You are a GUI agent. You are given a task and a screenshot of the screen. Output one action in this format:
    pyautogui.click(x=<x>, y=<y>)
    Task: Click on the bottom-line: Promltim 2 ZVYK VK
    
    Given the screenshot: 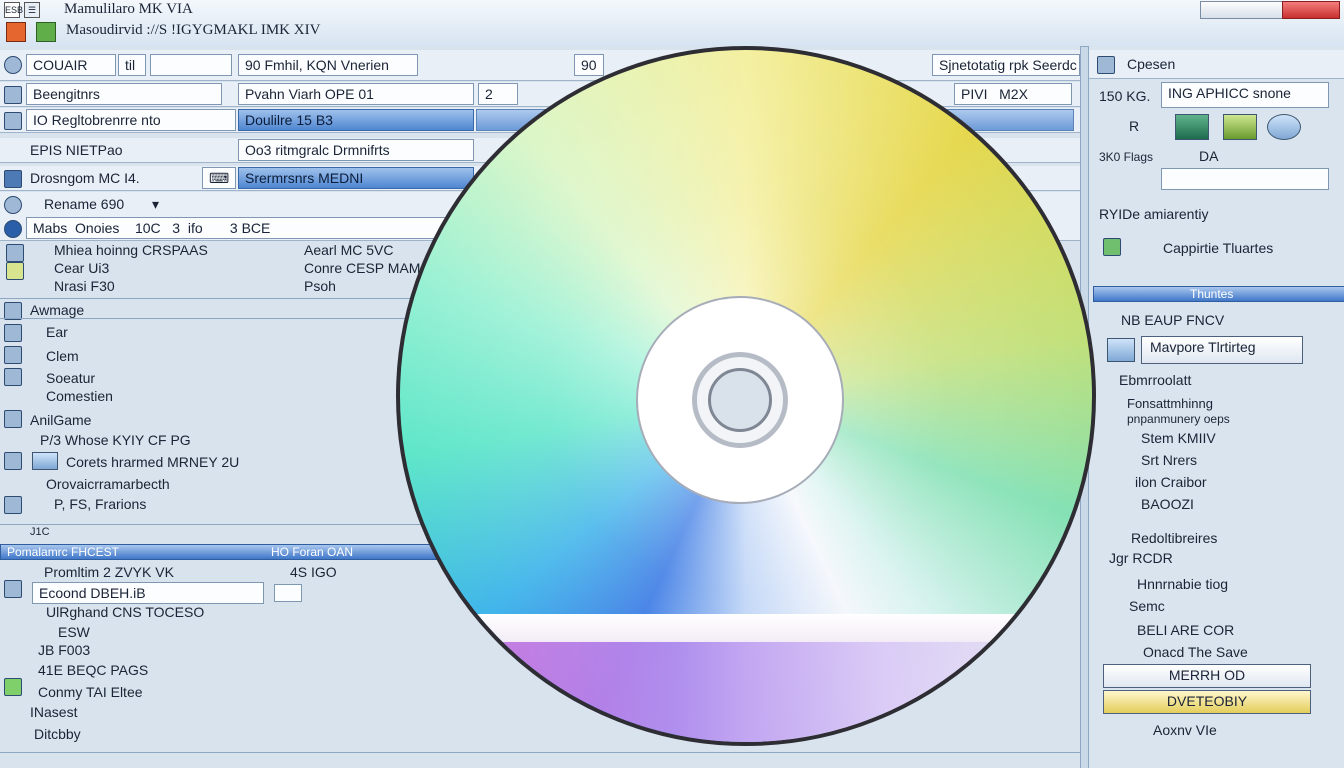 What is the action you would take?
    pyautogui.click(x=109, y=572)
    